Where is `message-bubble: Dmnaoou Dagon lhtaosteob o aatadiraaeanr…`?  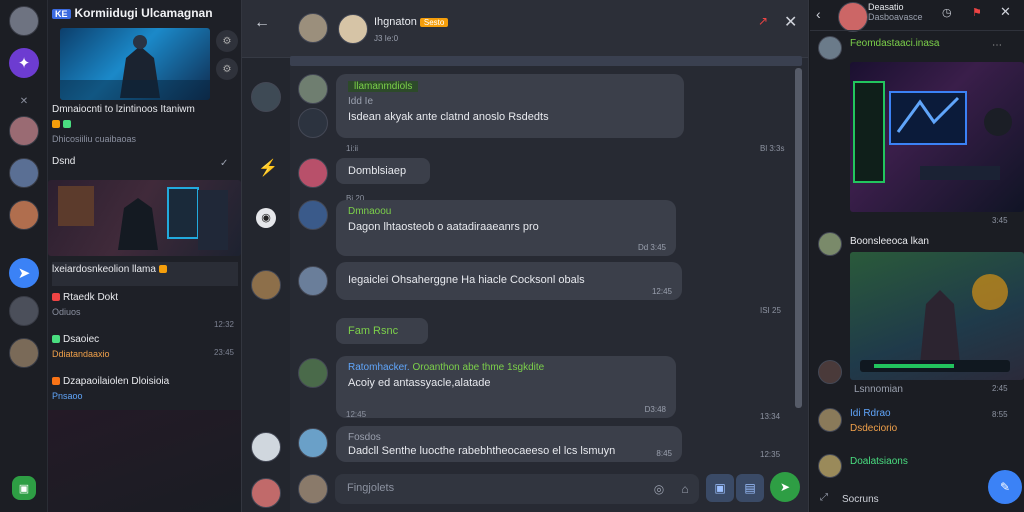 message-bubble: Dmnaoou Dagon lhtaosteob o aatadiraaeanr… is located at coordinates (506, 228).